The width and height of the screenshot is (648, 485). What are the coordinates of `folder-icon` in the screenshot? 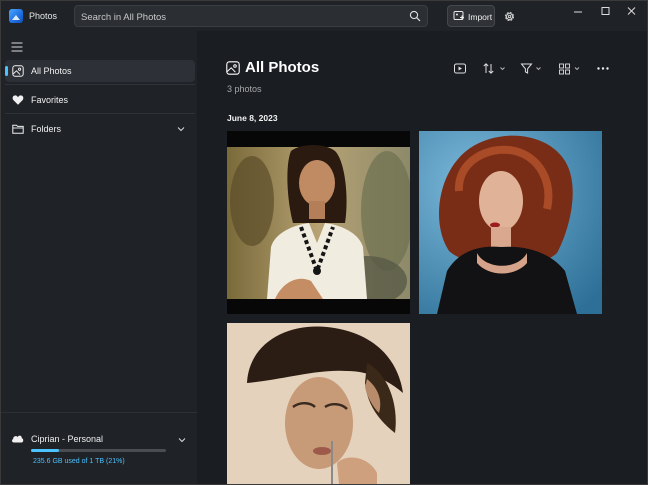 It's located at (18, 129).